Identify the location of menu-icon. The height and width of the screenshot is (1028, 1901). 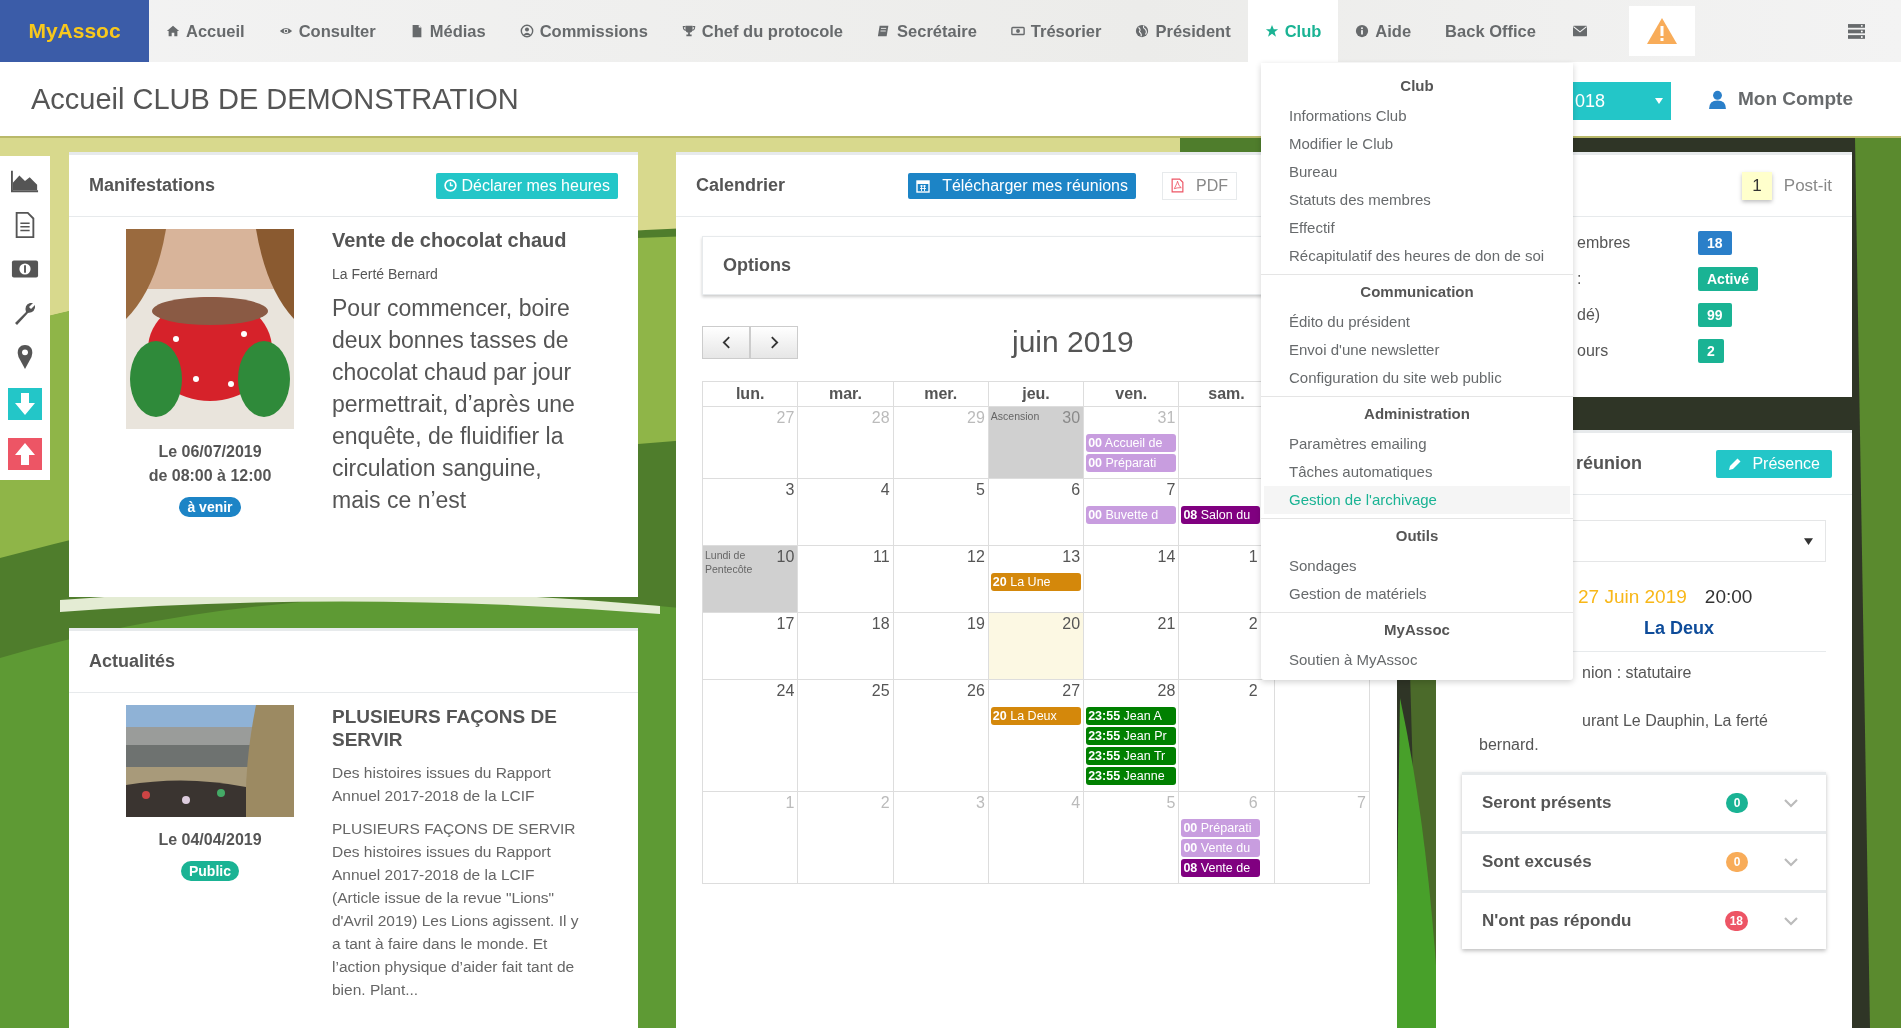
(1856, 31).